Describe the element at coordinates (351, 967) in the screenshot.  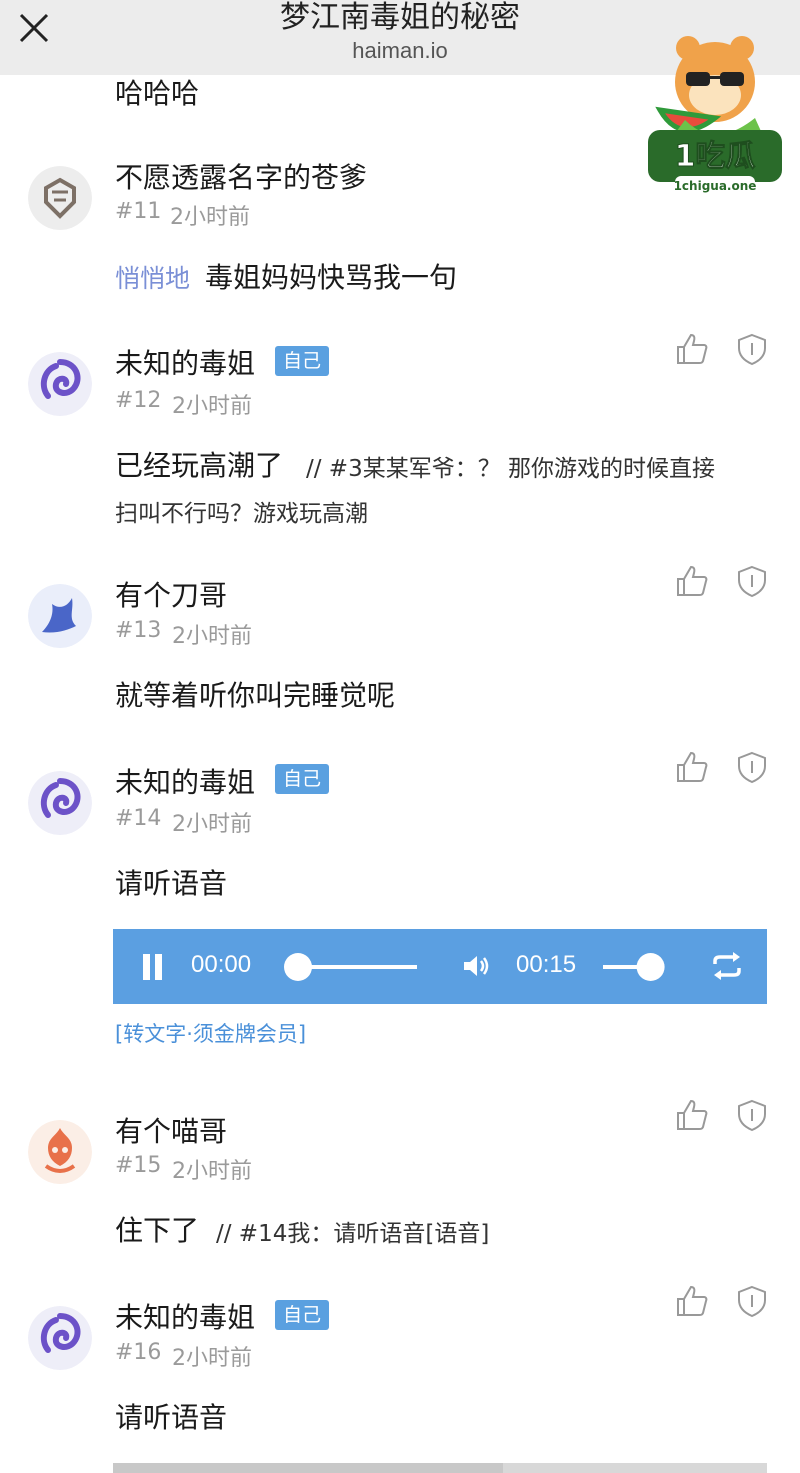
I see `audio-progress-slider` at that location.